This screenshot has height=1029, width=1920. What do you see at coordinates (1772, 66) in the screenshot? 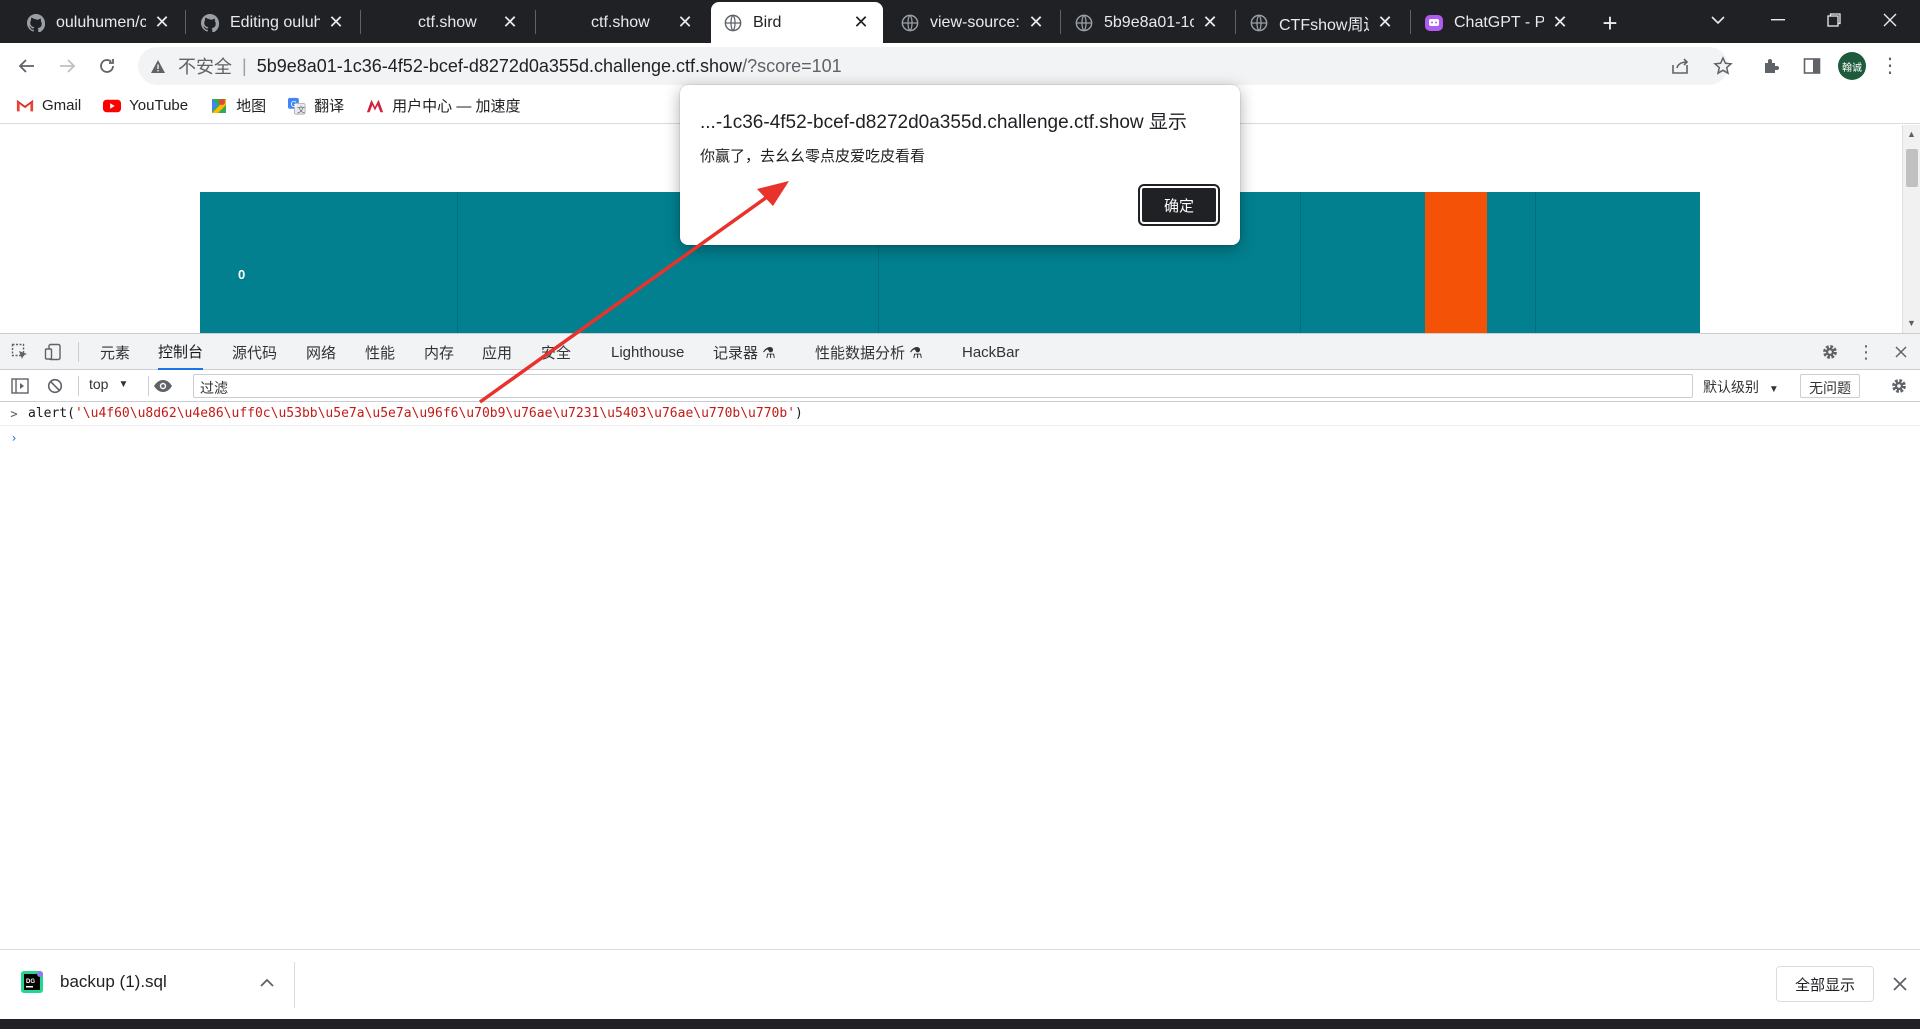
I see `extensions-icon` at bounding box center [1772, 66].